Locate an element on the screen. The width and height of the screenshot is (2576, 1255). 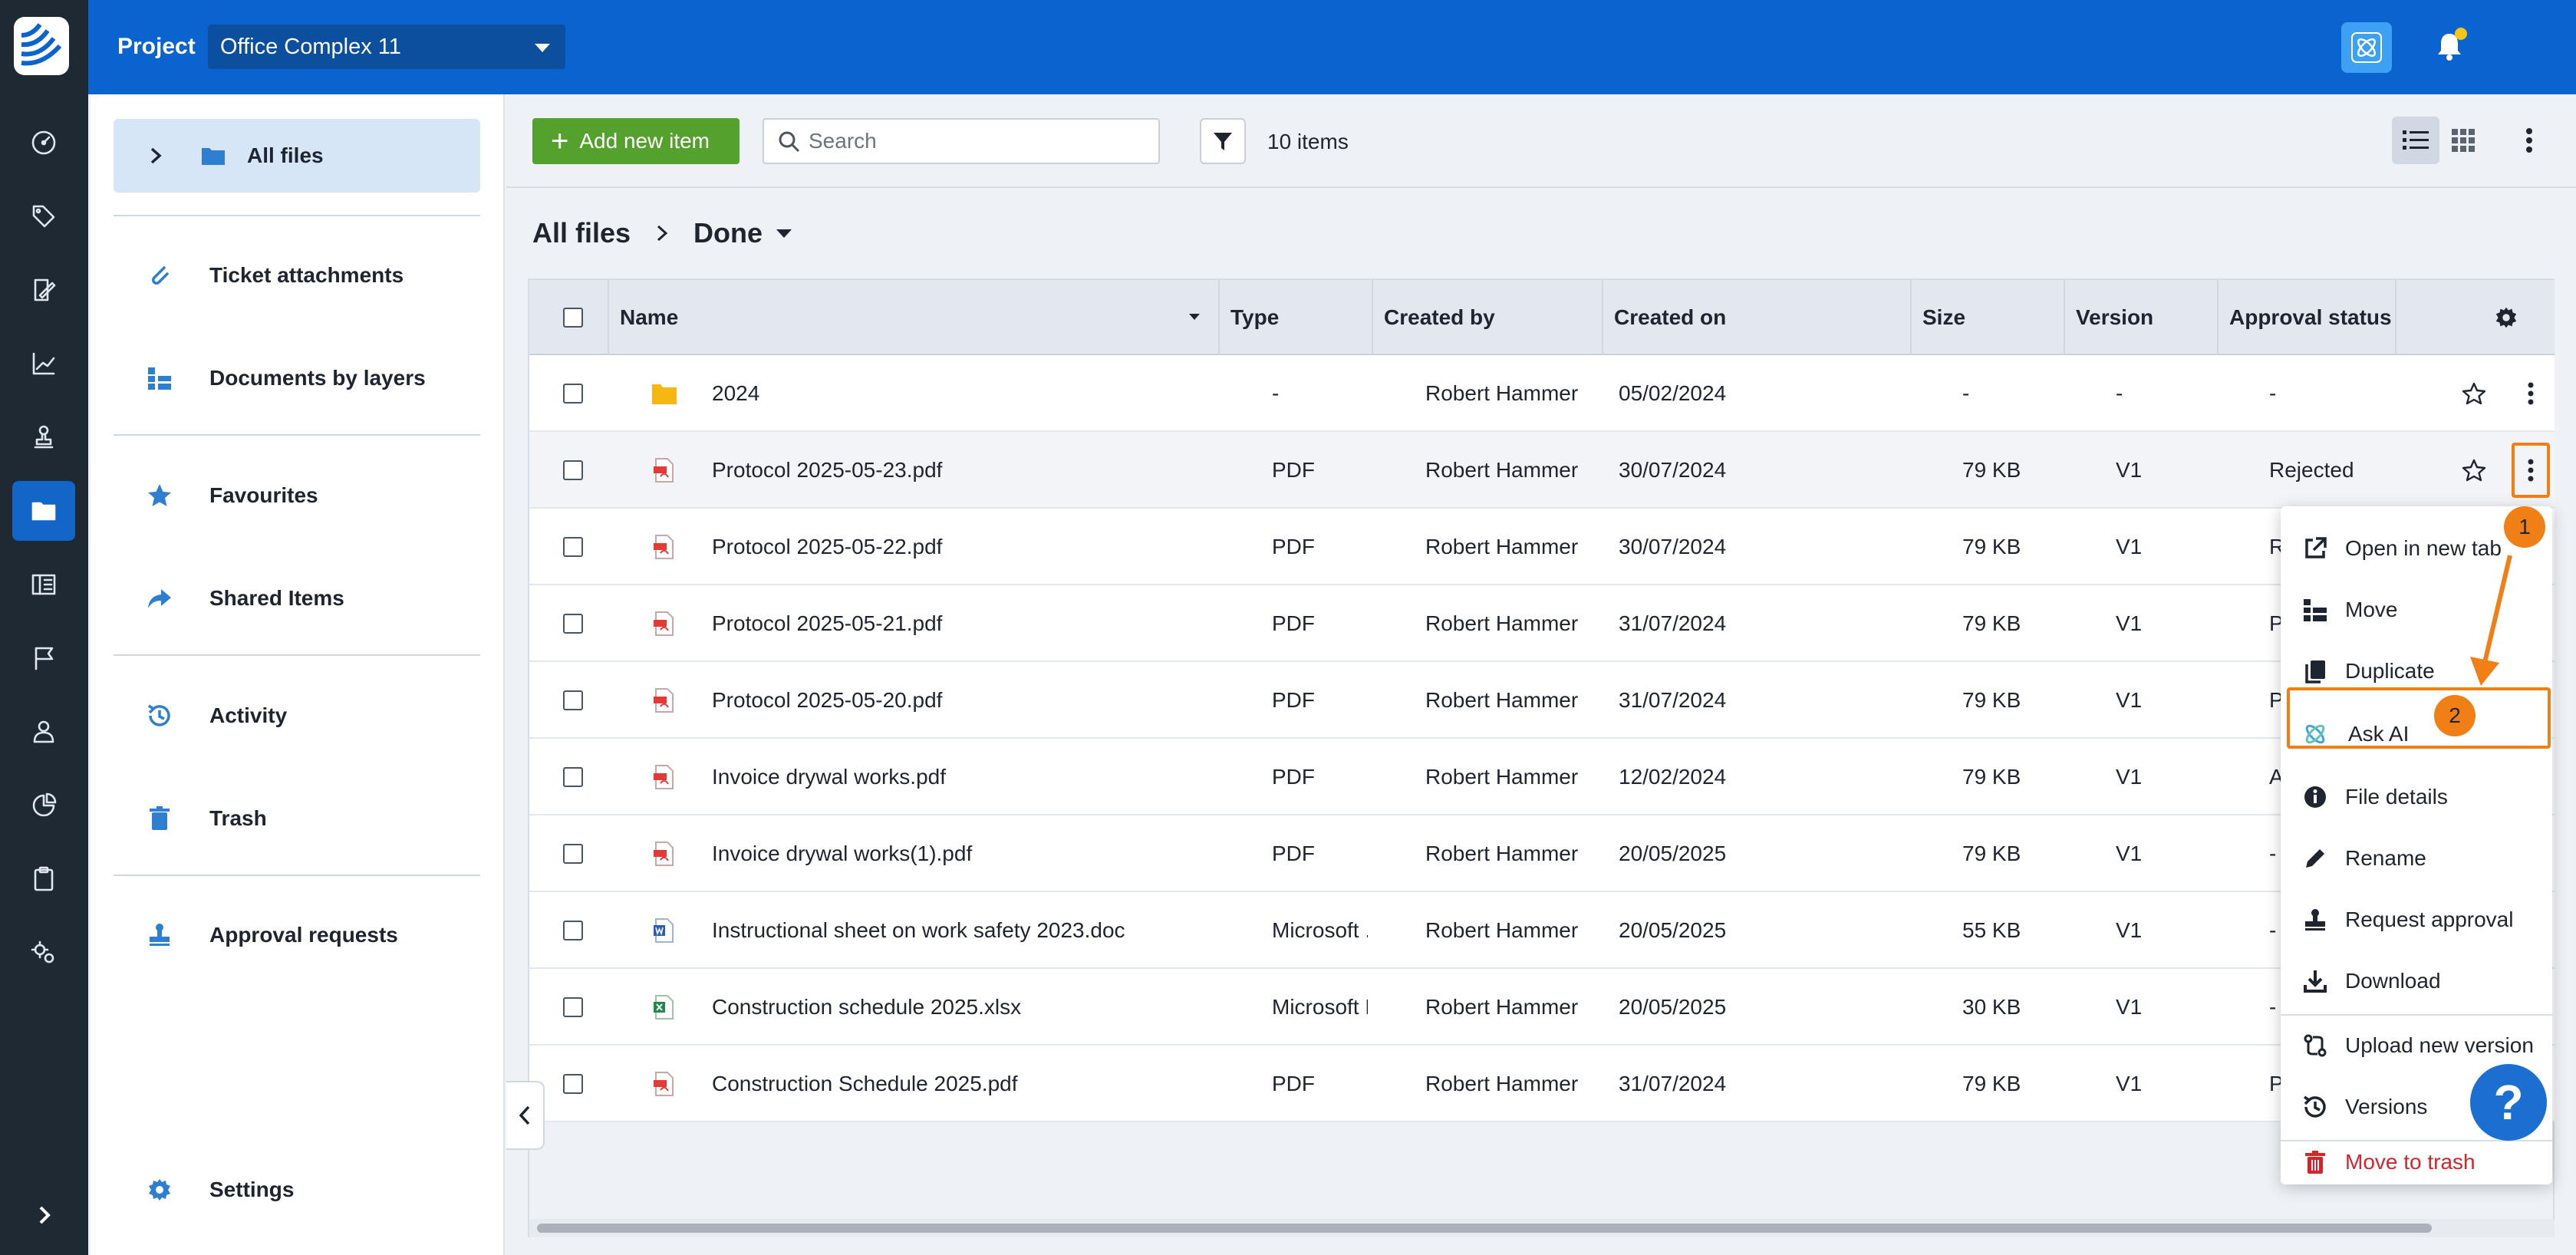
column-label: Created on is located at coordinates (1670, 317).